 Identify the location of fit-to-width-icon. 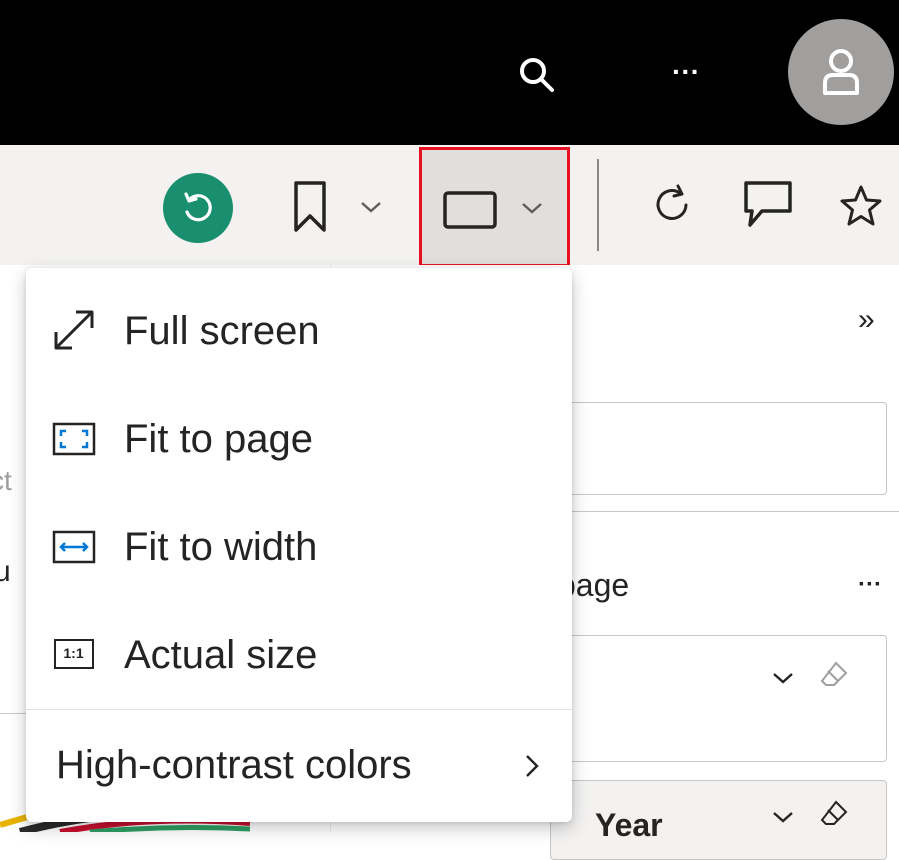
(74, 547).